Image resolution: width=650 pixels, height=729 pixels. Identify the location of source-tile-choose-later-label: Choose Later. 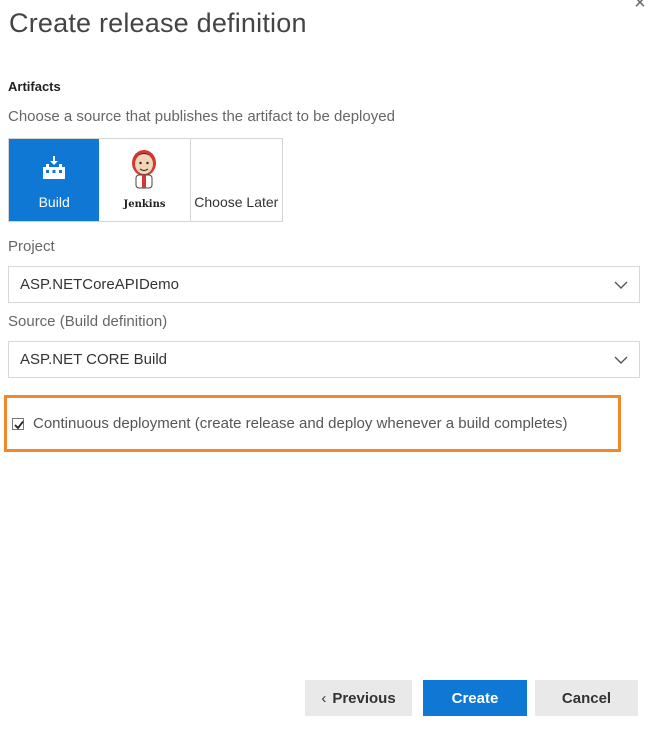
(236, 202).